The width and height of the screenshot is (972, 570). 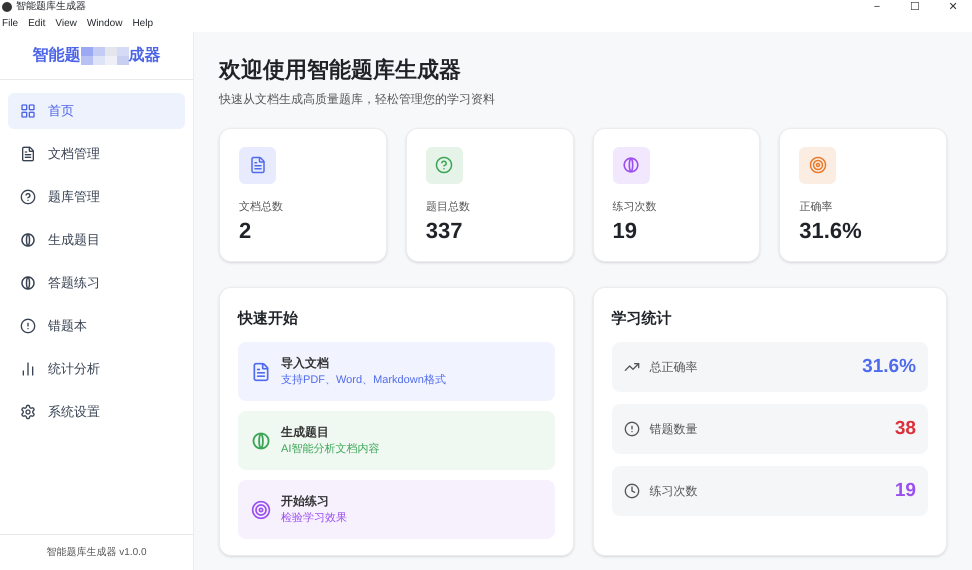 What do you see at coordinates (96, 283) in the screenshot?
I see `nav-item: 答题练习` at bounding box center [96, 283].